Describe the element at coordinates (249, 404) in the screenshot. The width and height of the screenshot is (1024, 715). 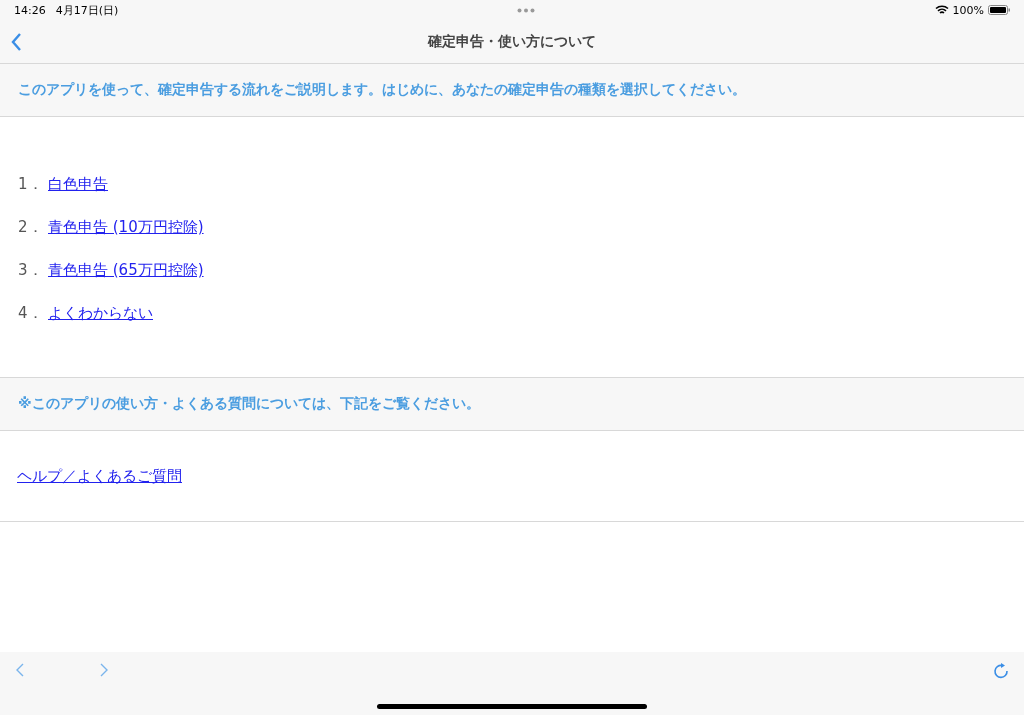
I see `note-text: ※このアプリの使い方・よくある質問については、下記をご覧ください。` at that location.